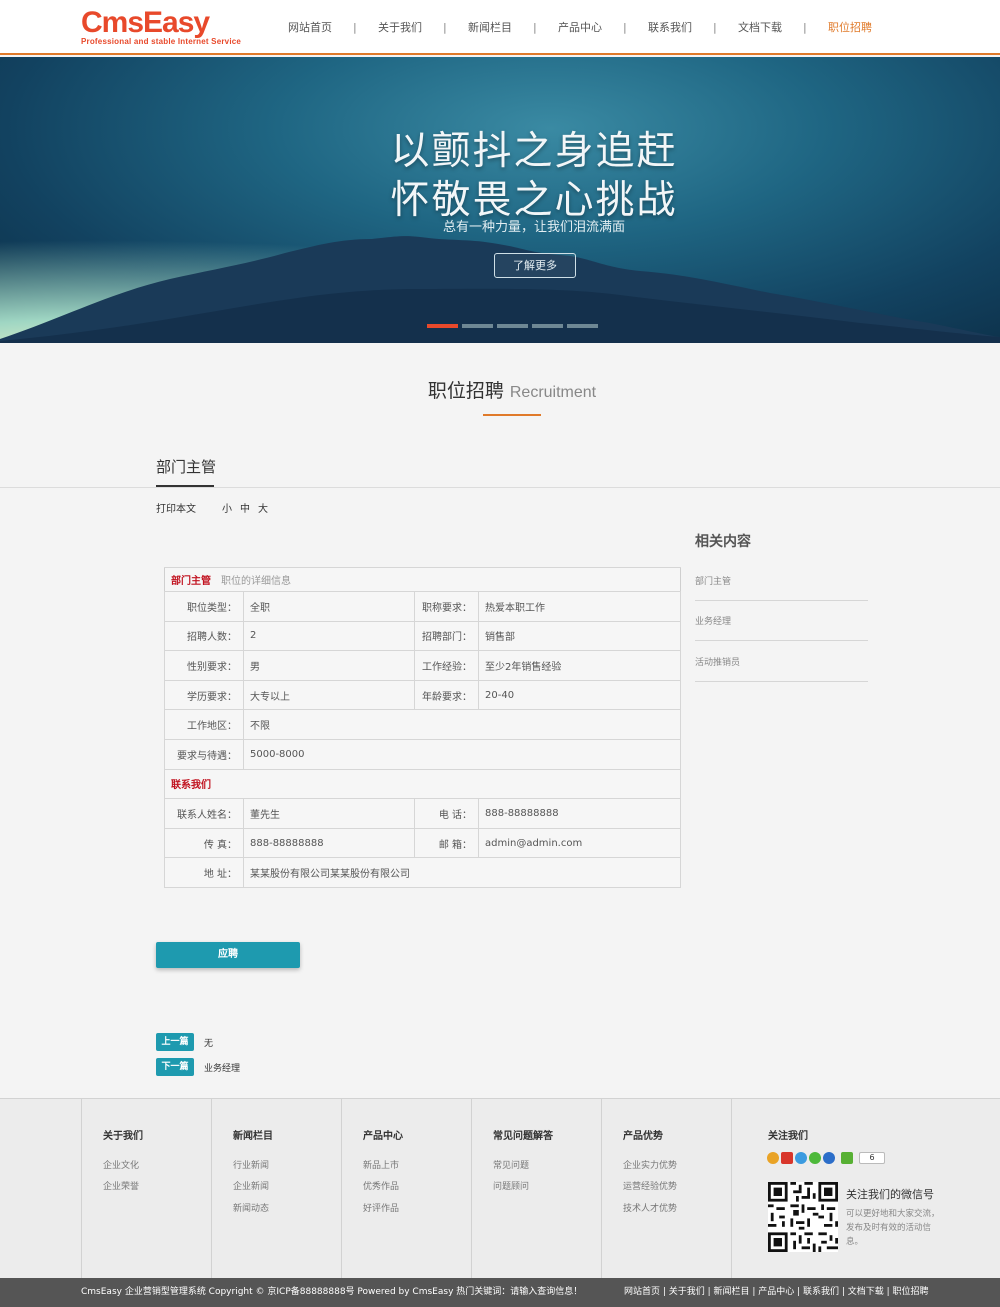  Describe the element at coordinates (329, 813) in the screenshot. I see `field-value: 董先生` at that location.